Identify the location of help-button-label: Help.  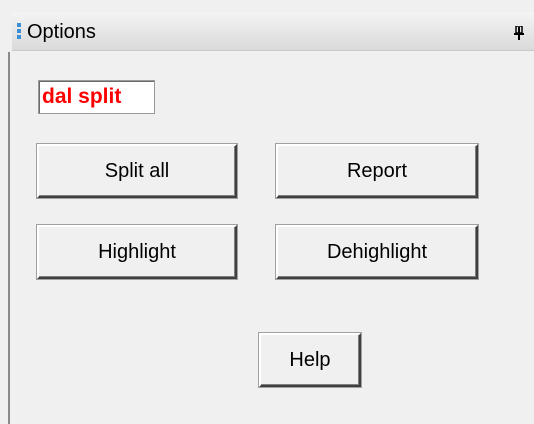
(310, 360).